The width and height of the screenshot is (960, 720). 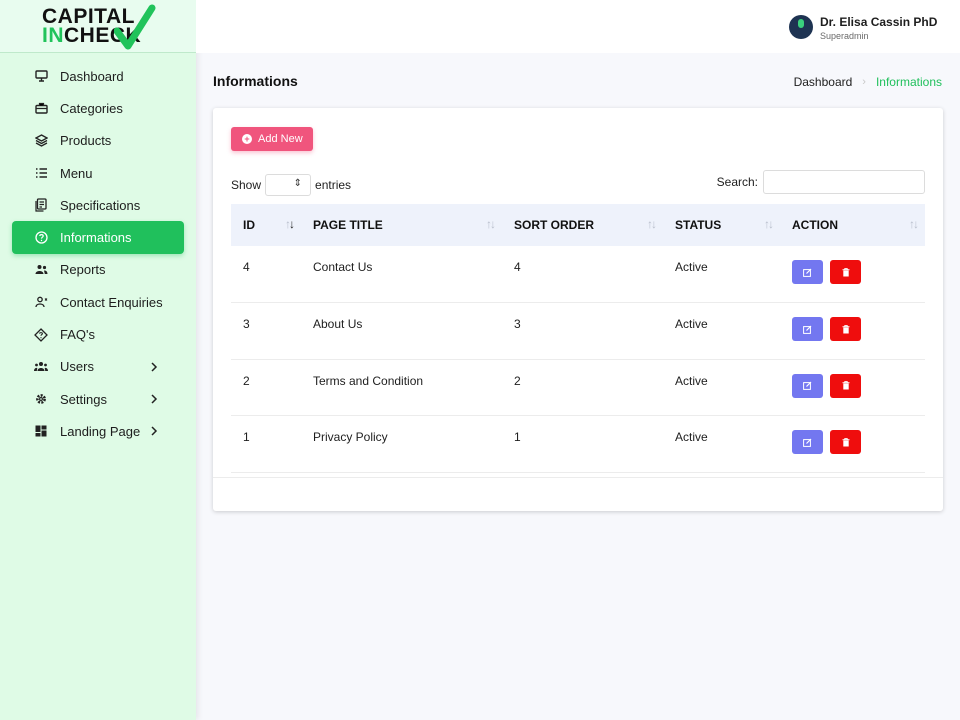 I want to click on sidebar-item-contact-enquiries: Contact Enquiries, so click(x=98, y=302).